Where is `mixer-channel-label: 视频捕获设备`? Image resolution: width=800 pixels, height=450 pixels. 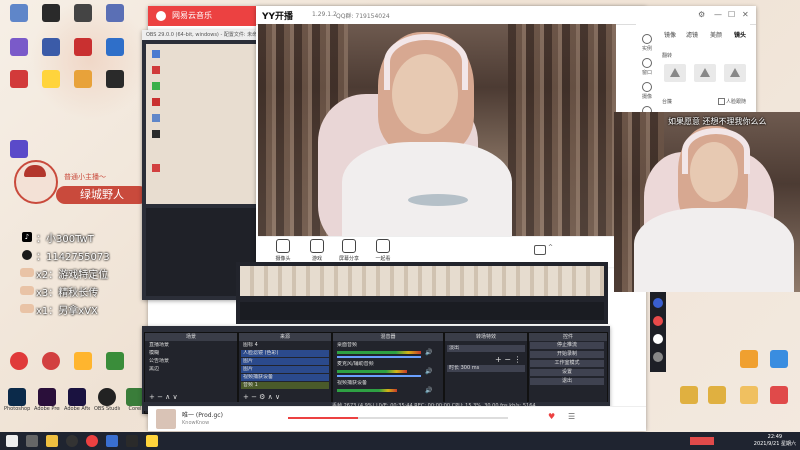 mixer-channel-label: 视频捕获设备 is located at coordinates (352, 383).